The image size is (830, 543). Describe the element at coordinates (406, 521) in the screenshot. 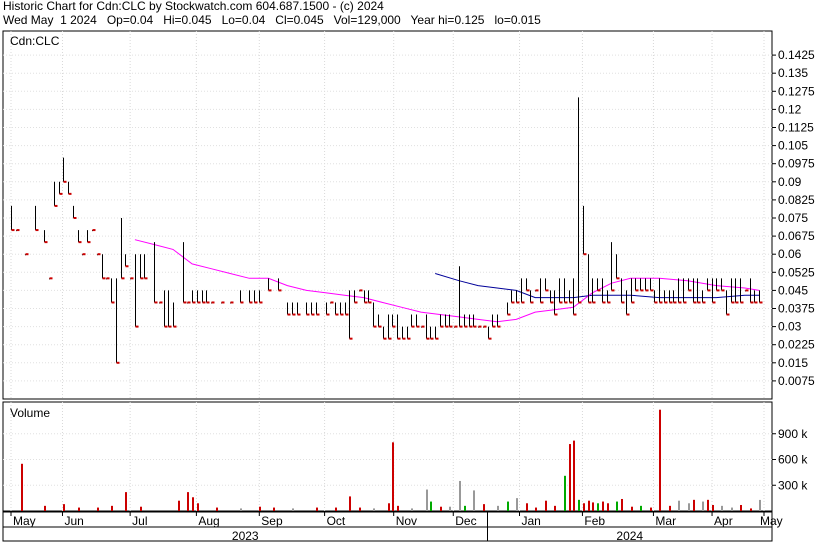

I see `month-label: Nov` at that location.